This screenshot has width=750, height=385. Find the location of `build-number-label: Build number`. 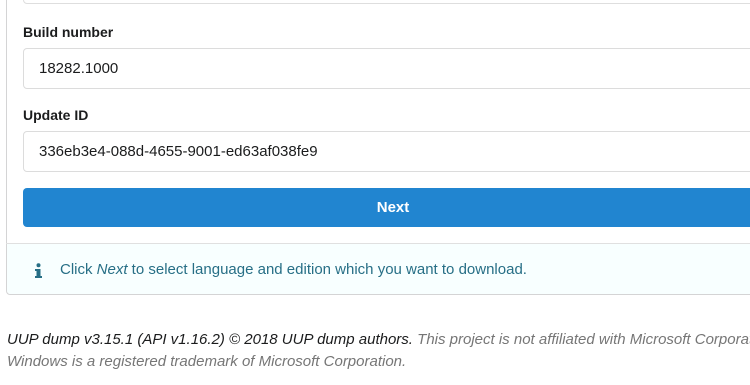

build-number-label: Build number is located at coordinates (68, 32).